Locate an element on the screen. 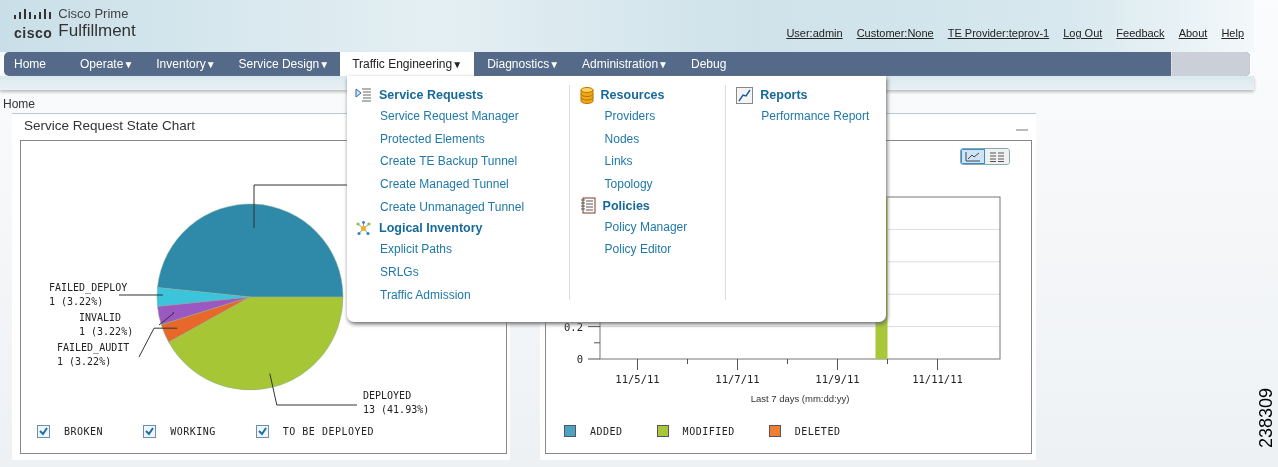  slice-label: FAILED_DEPLOY is located at coordinates (88, 287).